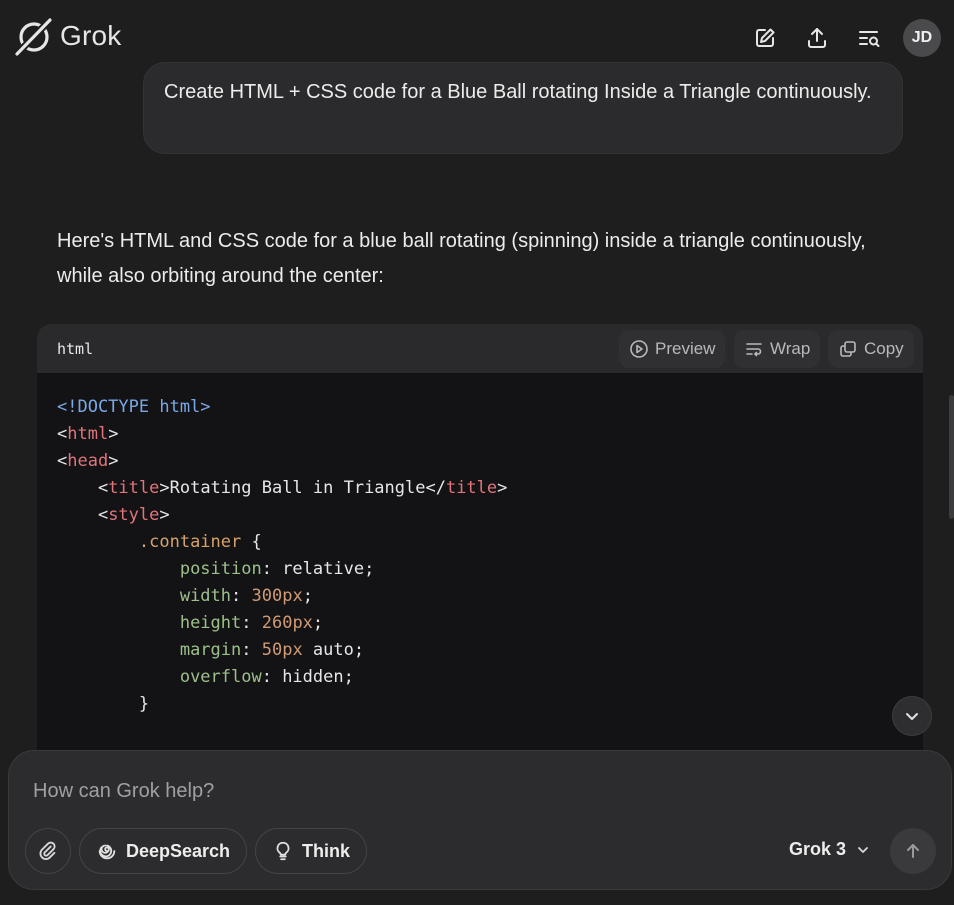  What do you see at coordinates (282, 434) in the screenshot?
I see `code-line: <html>` at bounding box center [282, 434].